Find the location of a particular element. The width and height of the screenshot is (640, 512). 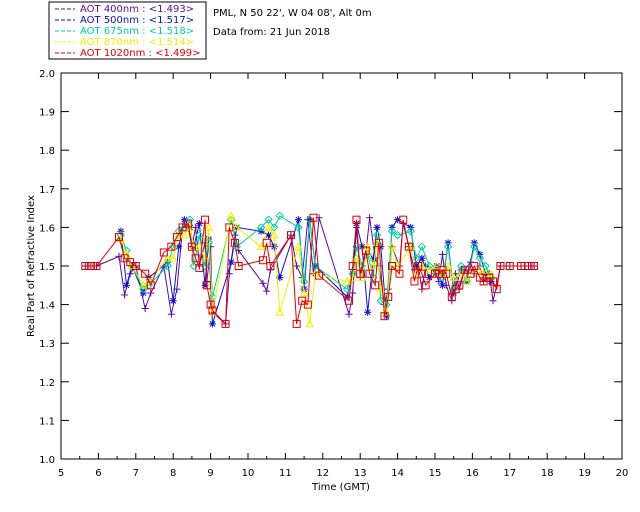

x-tick-label: 12 is located at coordinates (322, 473).